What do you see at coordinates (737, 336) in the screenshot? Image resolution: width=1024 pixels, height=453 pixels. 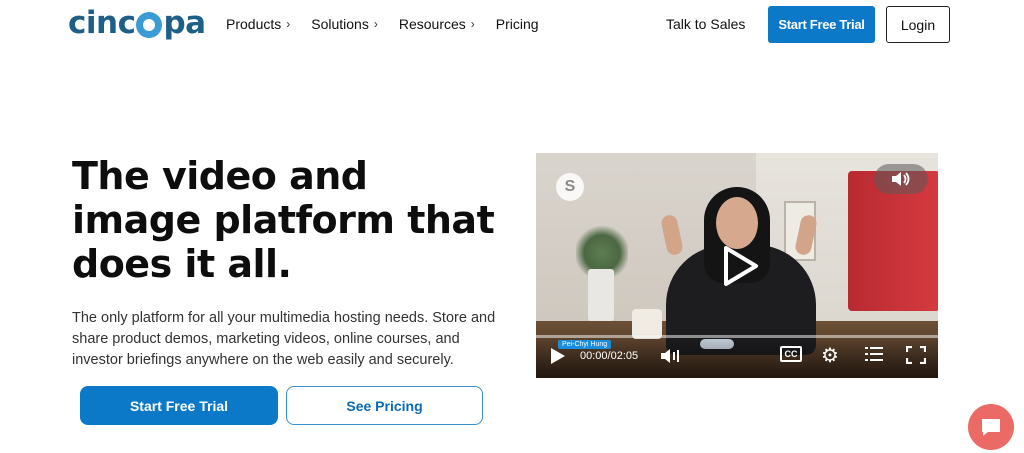 I see `video-progress-bar` at bounding box center [737, 336].